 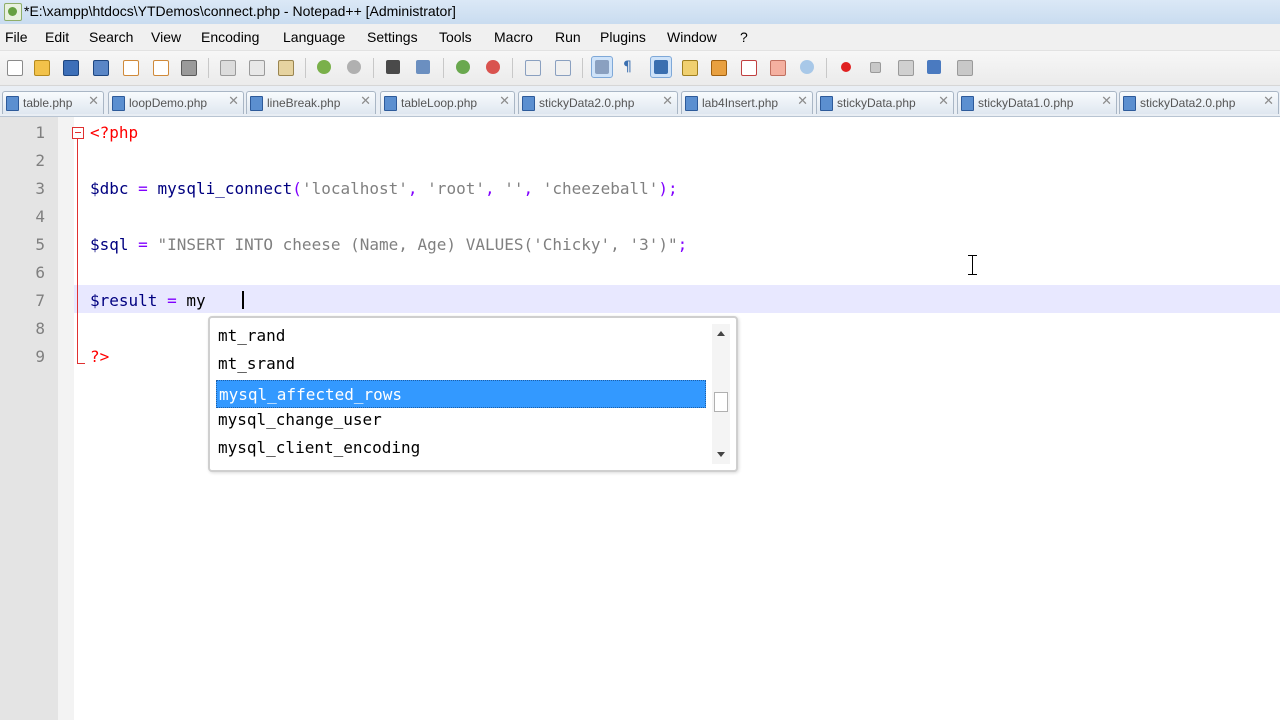 I want to click on indent-guide-icon, so click(x=661, y=67).